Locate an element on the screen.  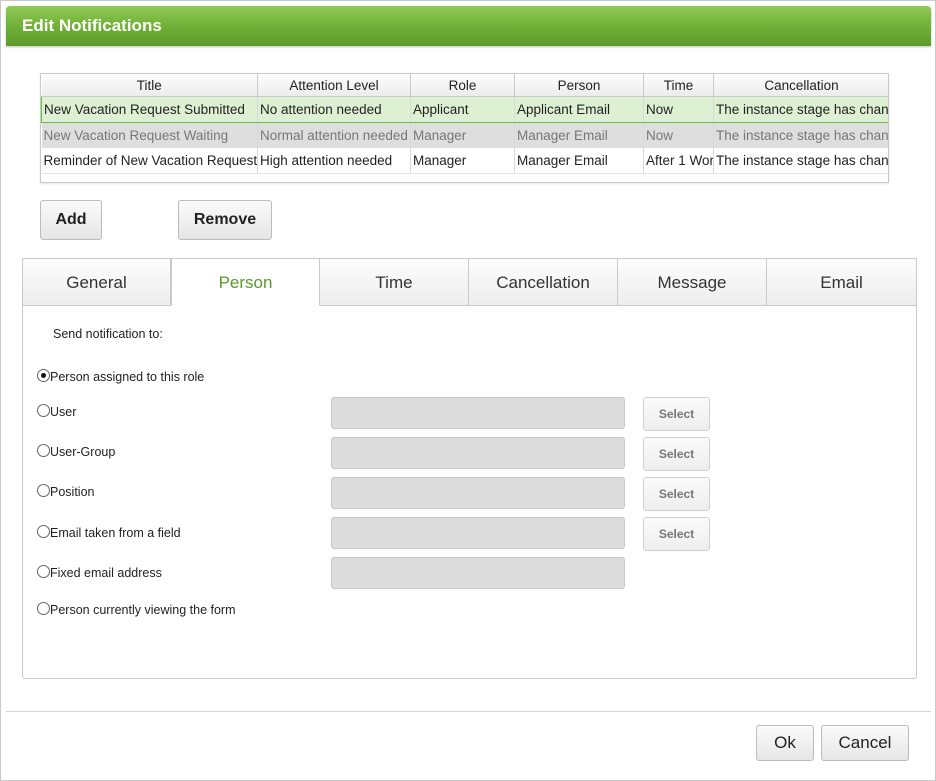
option-user-group: User-Group is located at coordinates (76, 451).